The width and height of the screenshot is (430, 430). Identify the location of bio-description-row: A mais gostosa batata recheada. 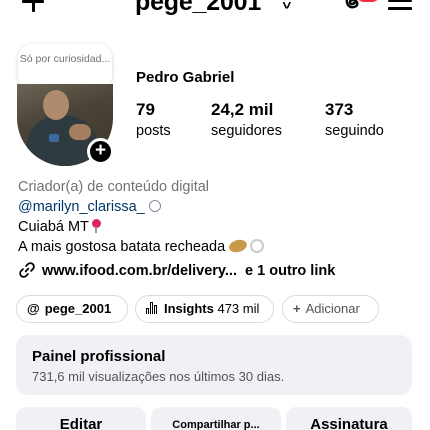
(141, 247).